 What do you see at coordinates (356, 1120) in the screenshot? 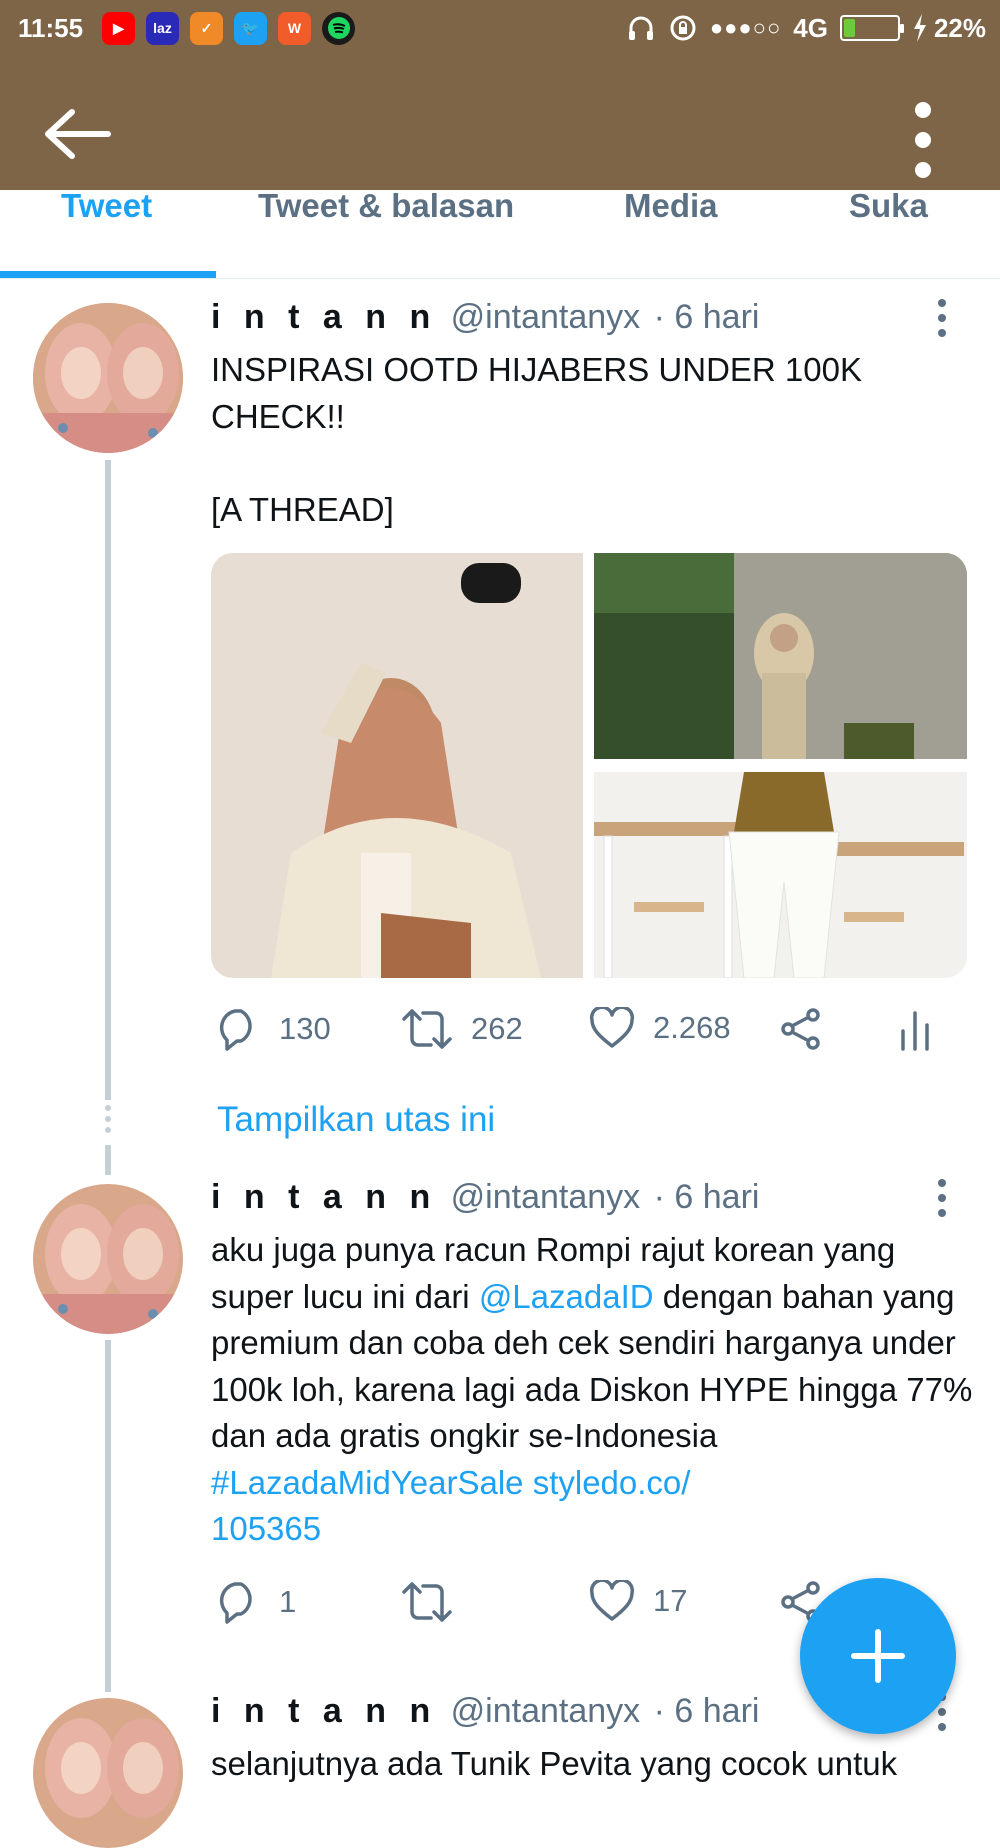
I see `show-thread-link: Tampilkan utas ini` at bounding box center [356, 1120].